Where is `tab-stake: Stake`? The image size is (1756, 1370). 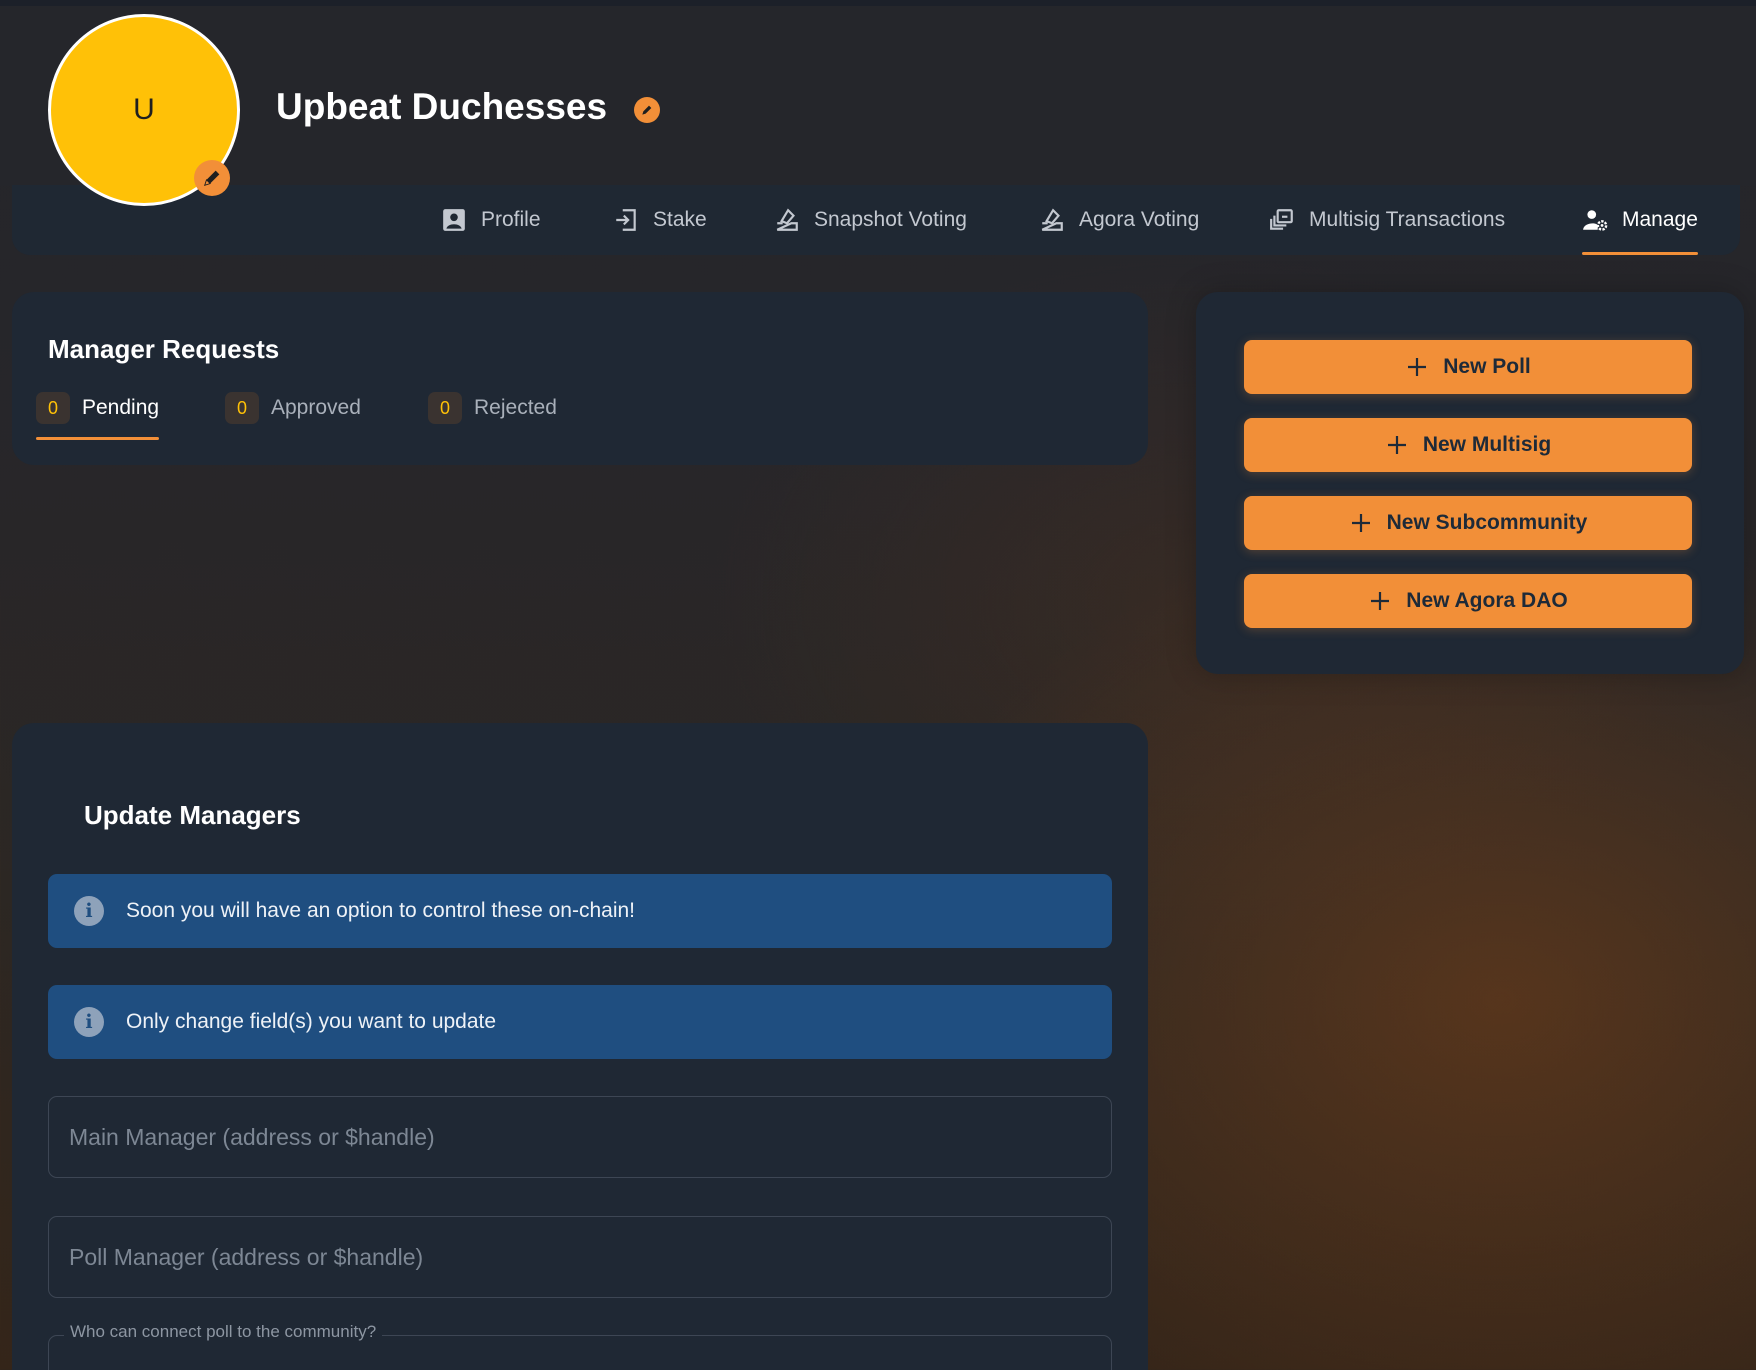 tab-stake: Stake is located at coordinates (660, 220).